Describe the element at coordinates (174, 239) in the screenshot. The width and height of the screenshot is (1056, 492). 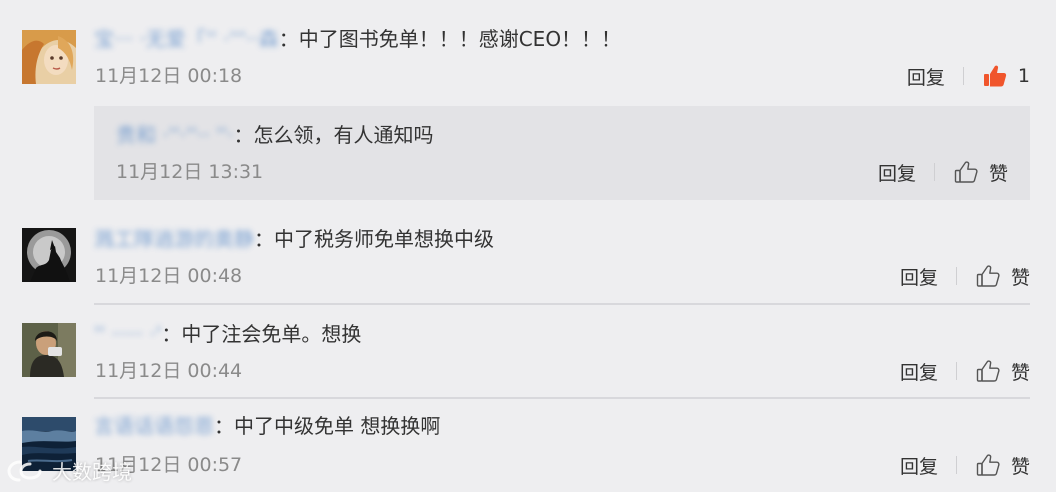
I see `username-link: 溅工隊逍游的奥静` at that location.